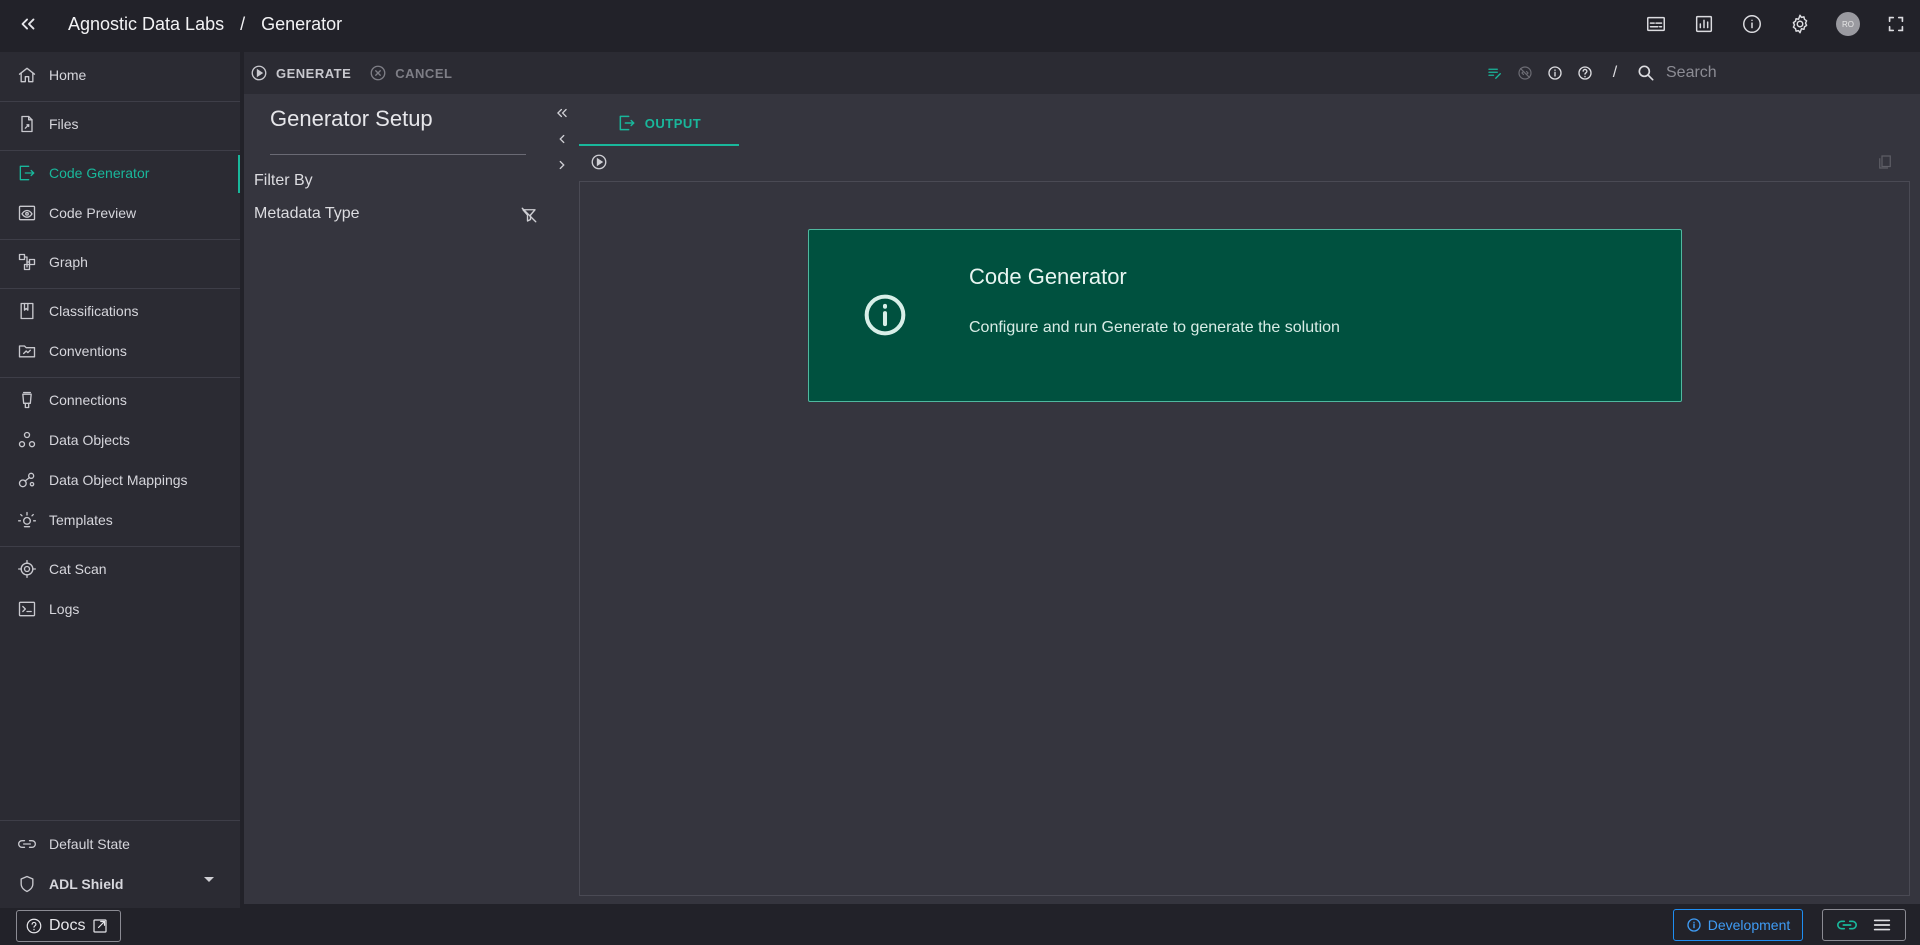 The image size is (1920, 945). I want to click on details-button, so click(1555, 73).